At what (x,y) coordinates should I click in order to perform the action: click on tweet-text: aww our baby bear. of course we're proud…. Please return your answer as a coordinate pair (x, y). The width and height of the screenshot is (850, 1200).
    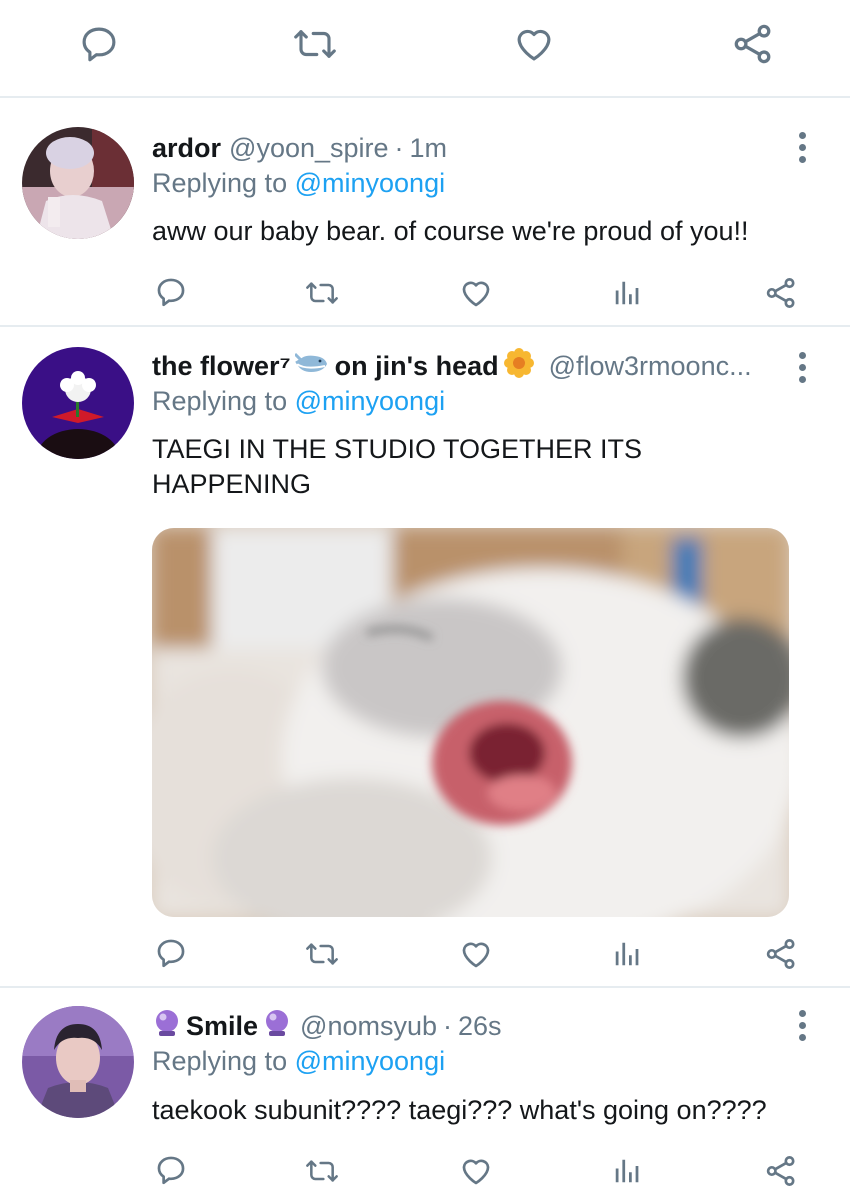
    Looking at the image, I should click on (450, 231).